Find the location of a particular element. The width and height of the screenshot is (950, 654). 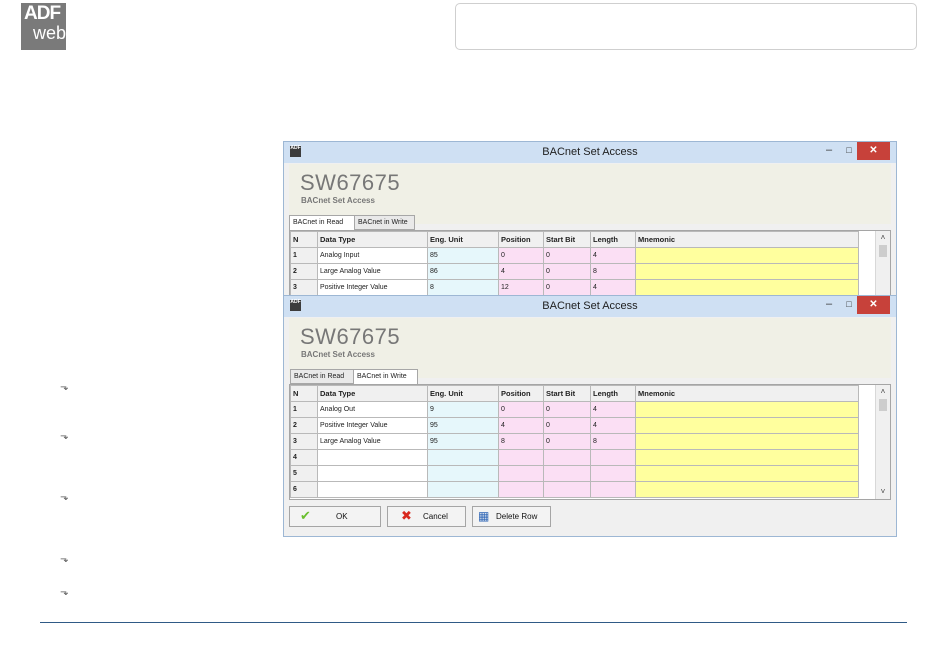

table-row: 2 Large Analog Value 86 4 0 8 is located at coordinates (574, 271).